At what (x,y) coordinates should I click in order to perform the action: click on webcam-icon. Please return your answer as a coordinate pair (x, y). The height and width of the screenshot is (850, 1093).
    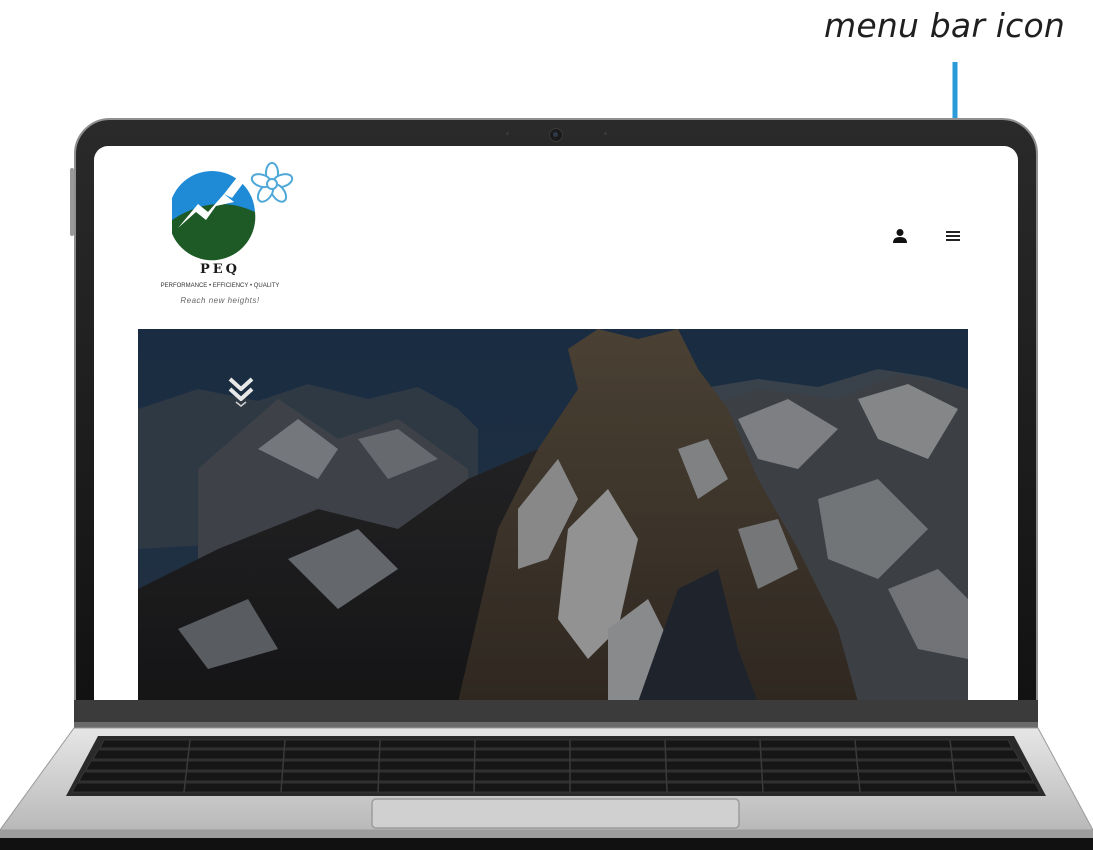
    Looking at the image, I should click on (556, 135).